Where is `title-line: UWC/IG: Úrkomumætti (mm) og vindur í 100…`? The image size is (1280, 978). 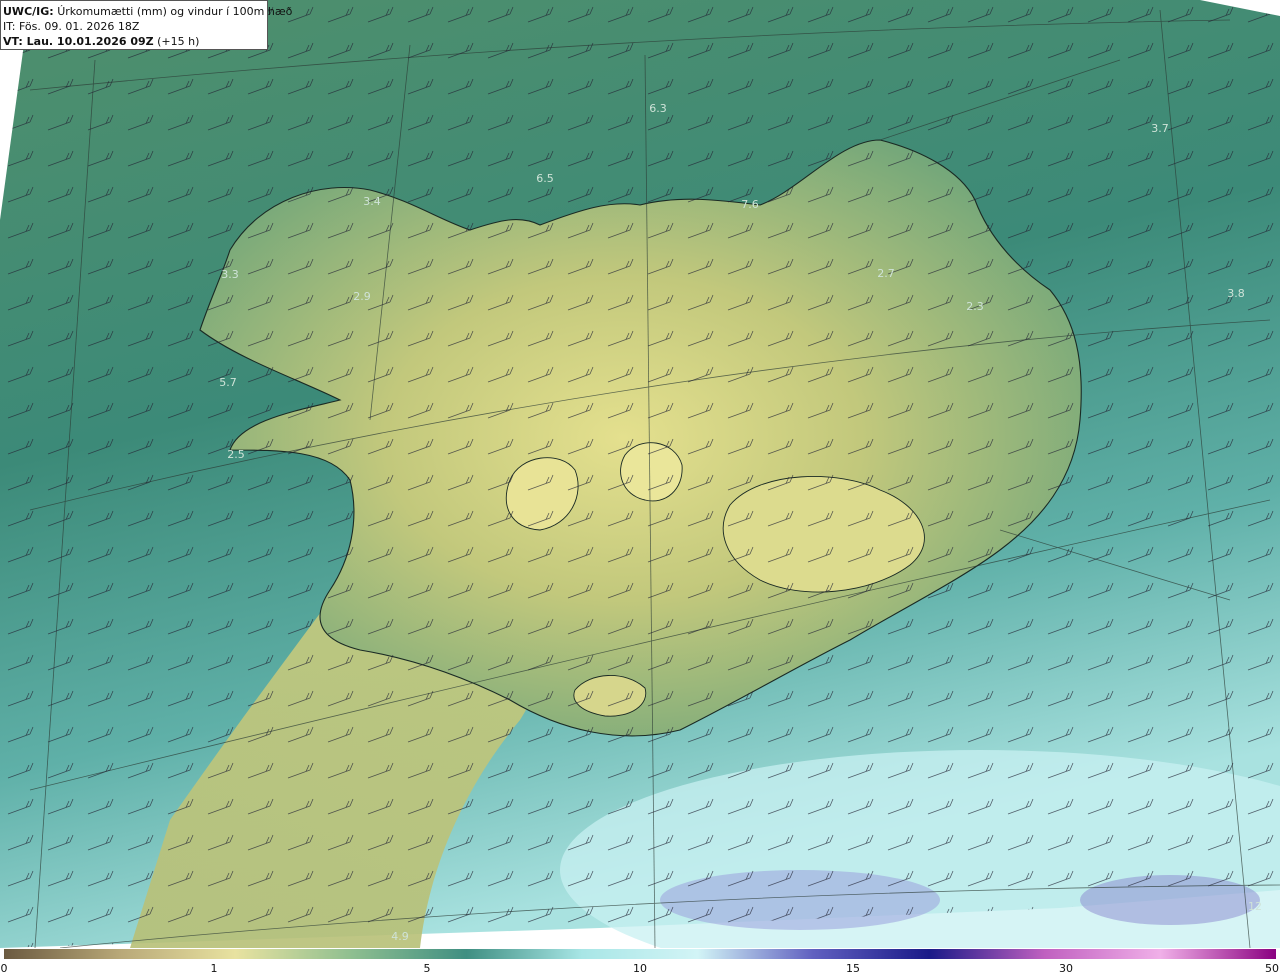 title-line: UWC/IG: Úrkomumætti (mm) og vindur í 100… is located at coordinates (147, 11).